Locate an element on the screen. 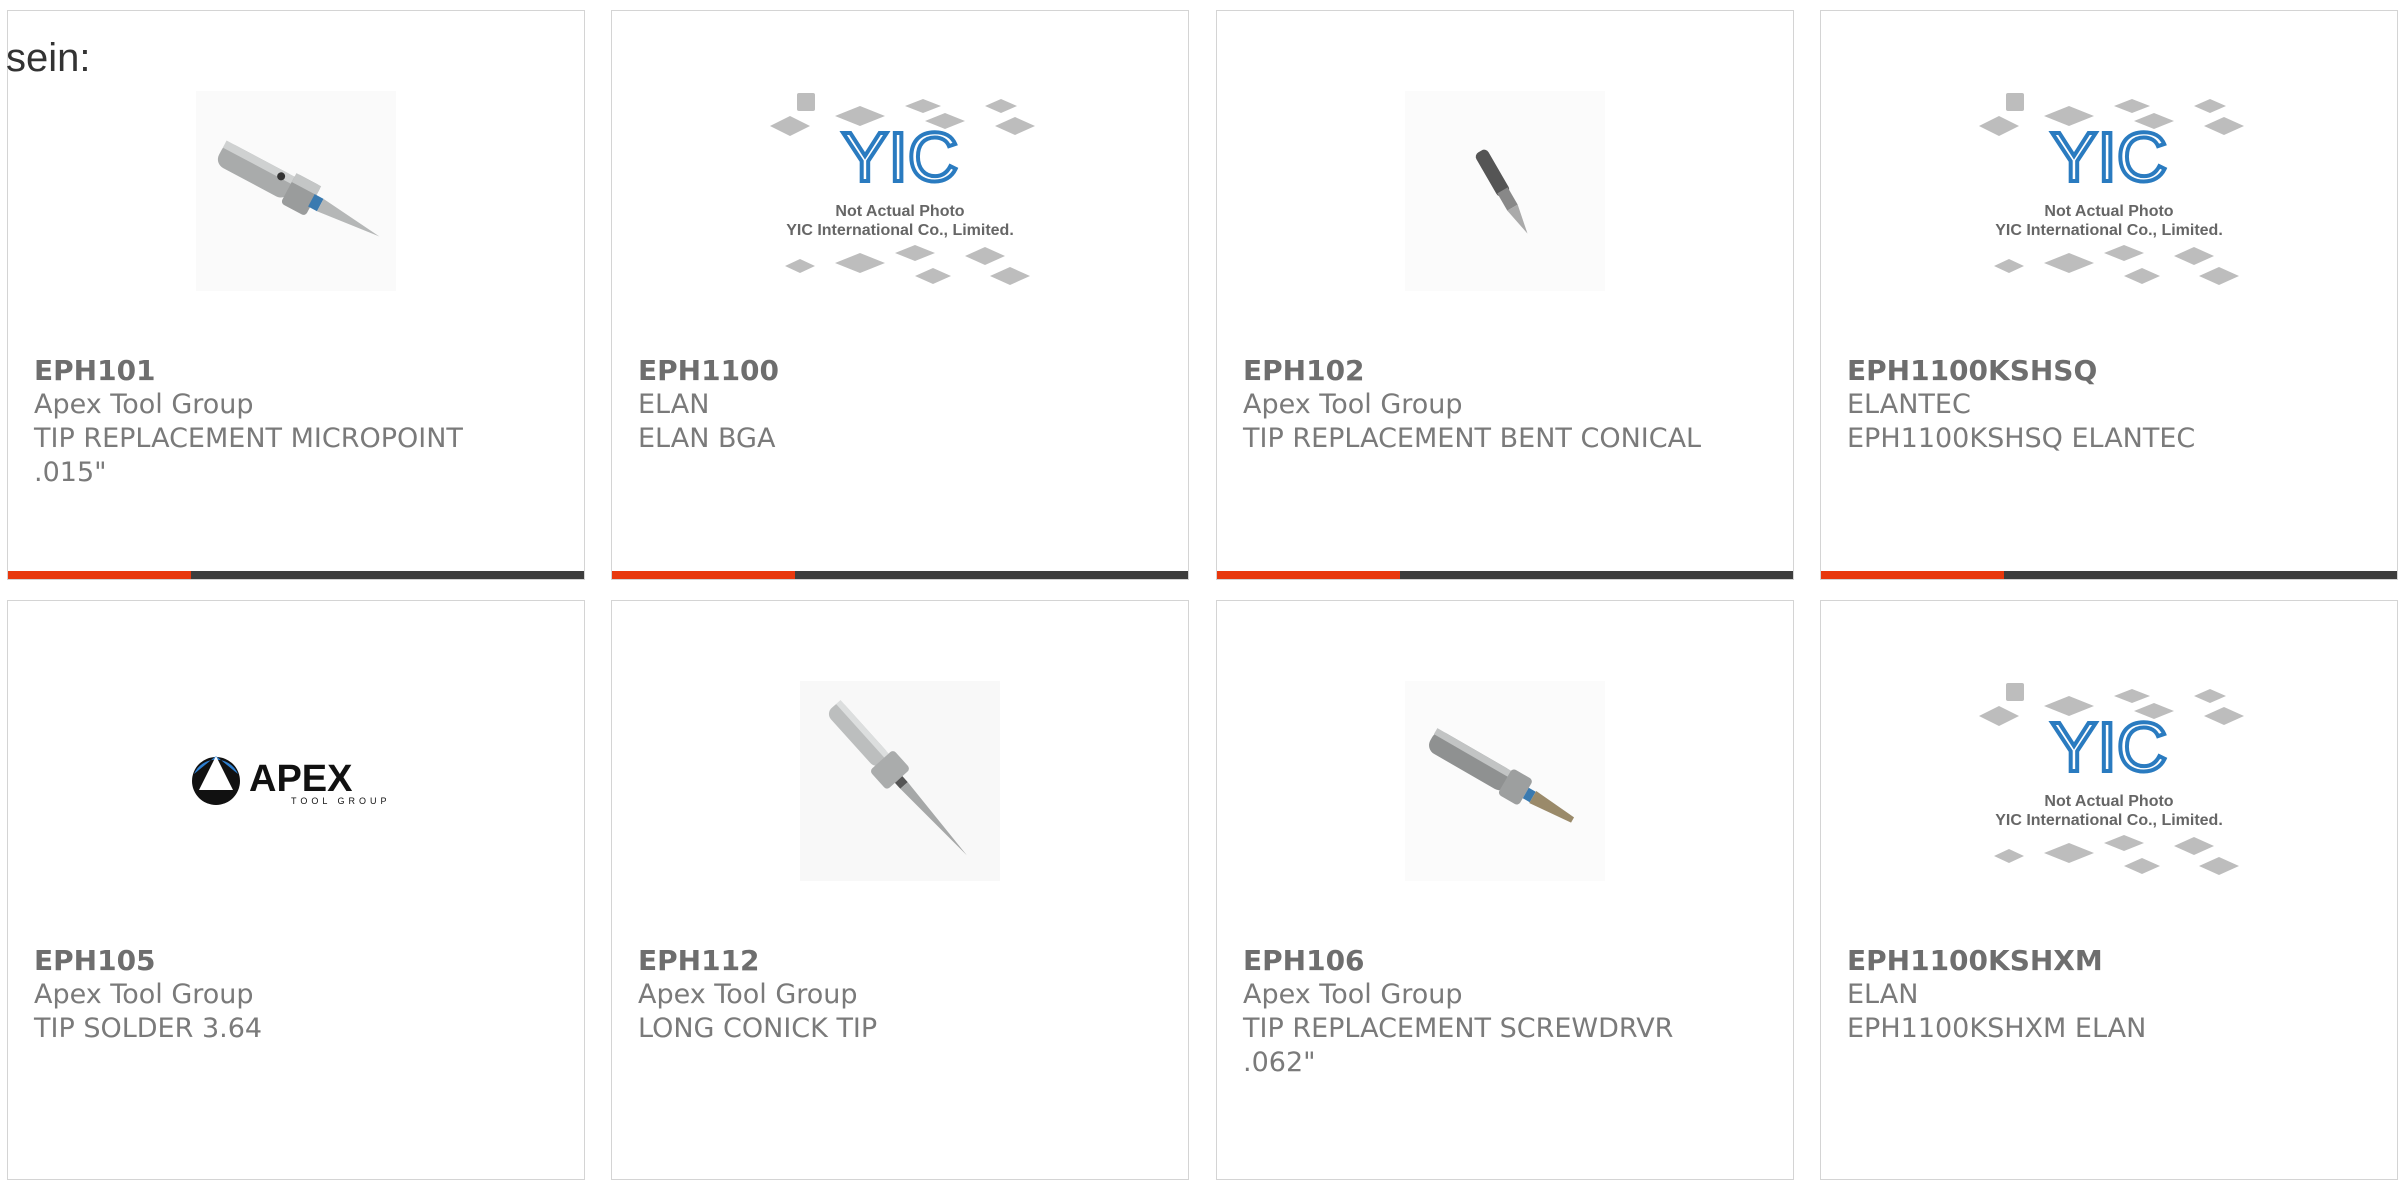  description: EPH1100KSHXM ELAN is located at coordinates (1997, 1028).